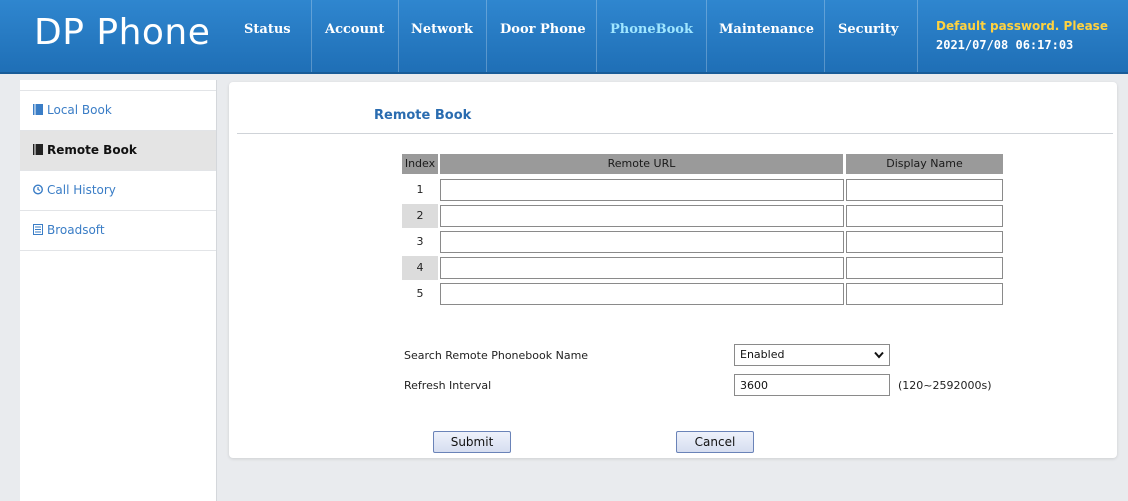 This screenshot has height=501, width=1128. I want to click on page-title: Remote Book, so click(423, 115).